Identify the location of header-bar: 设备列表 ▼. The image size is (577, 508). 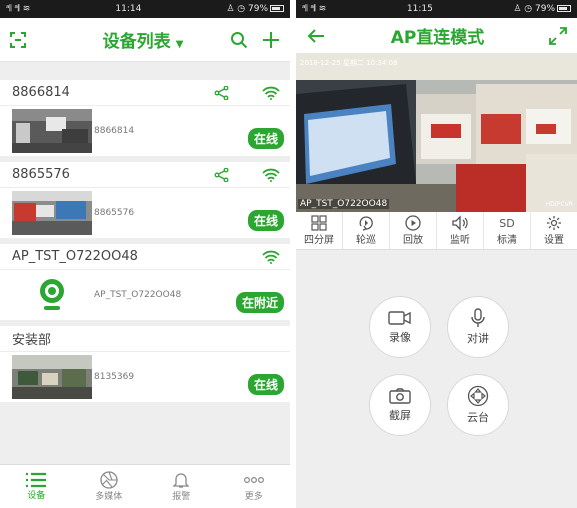
(145, 40).